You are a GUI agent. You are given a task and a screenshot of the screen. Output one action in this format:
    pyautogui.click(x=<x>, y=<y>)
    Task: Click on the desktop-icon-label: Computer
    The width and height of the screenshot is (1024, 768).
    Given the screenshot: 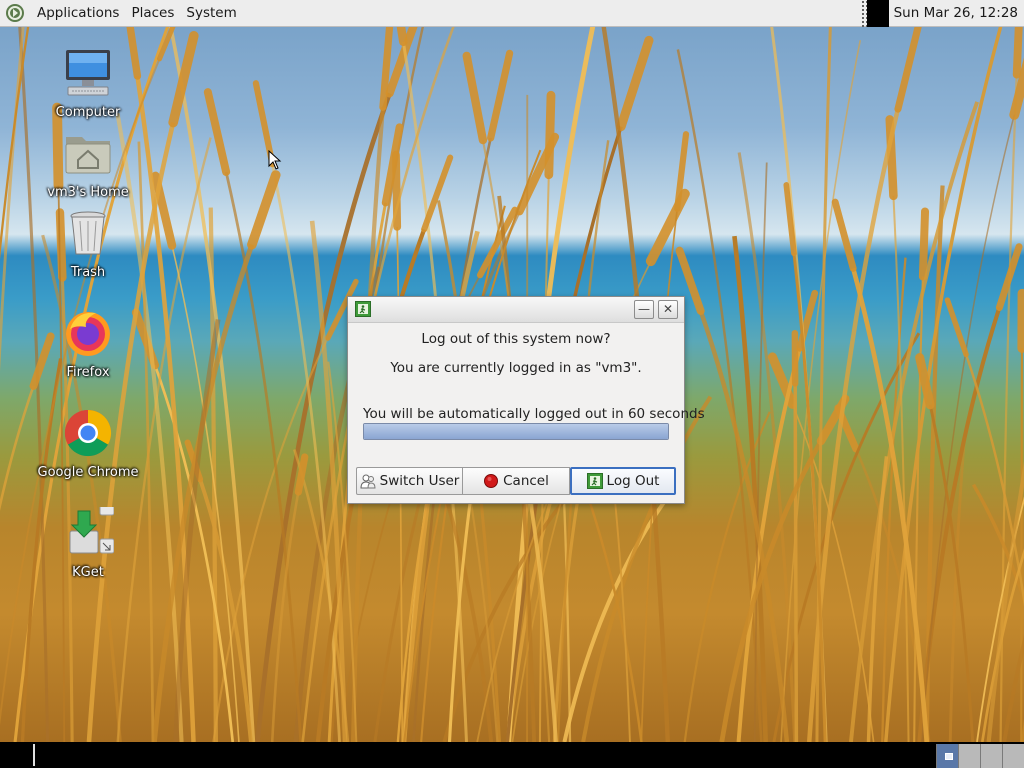 What is the action you would take?
    pyautogui.click(x=88, y=112)
    